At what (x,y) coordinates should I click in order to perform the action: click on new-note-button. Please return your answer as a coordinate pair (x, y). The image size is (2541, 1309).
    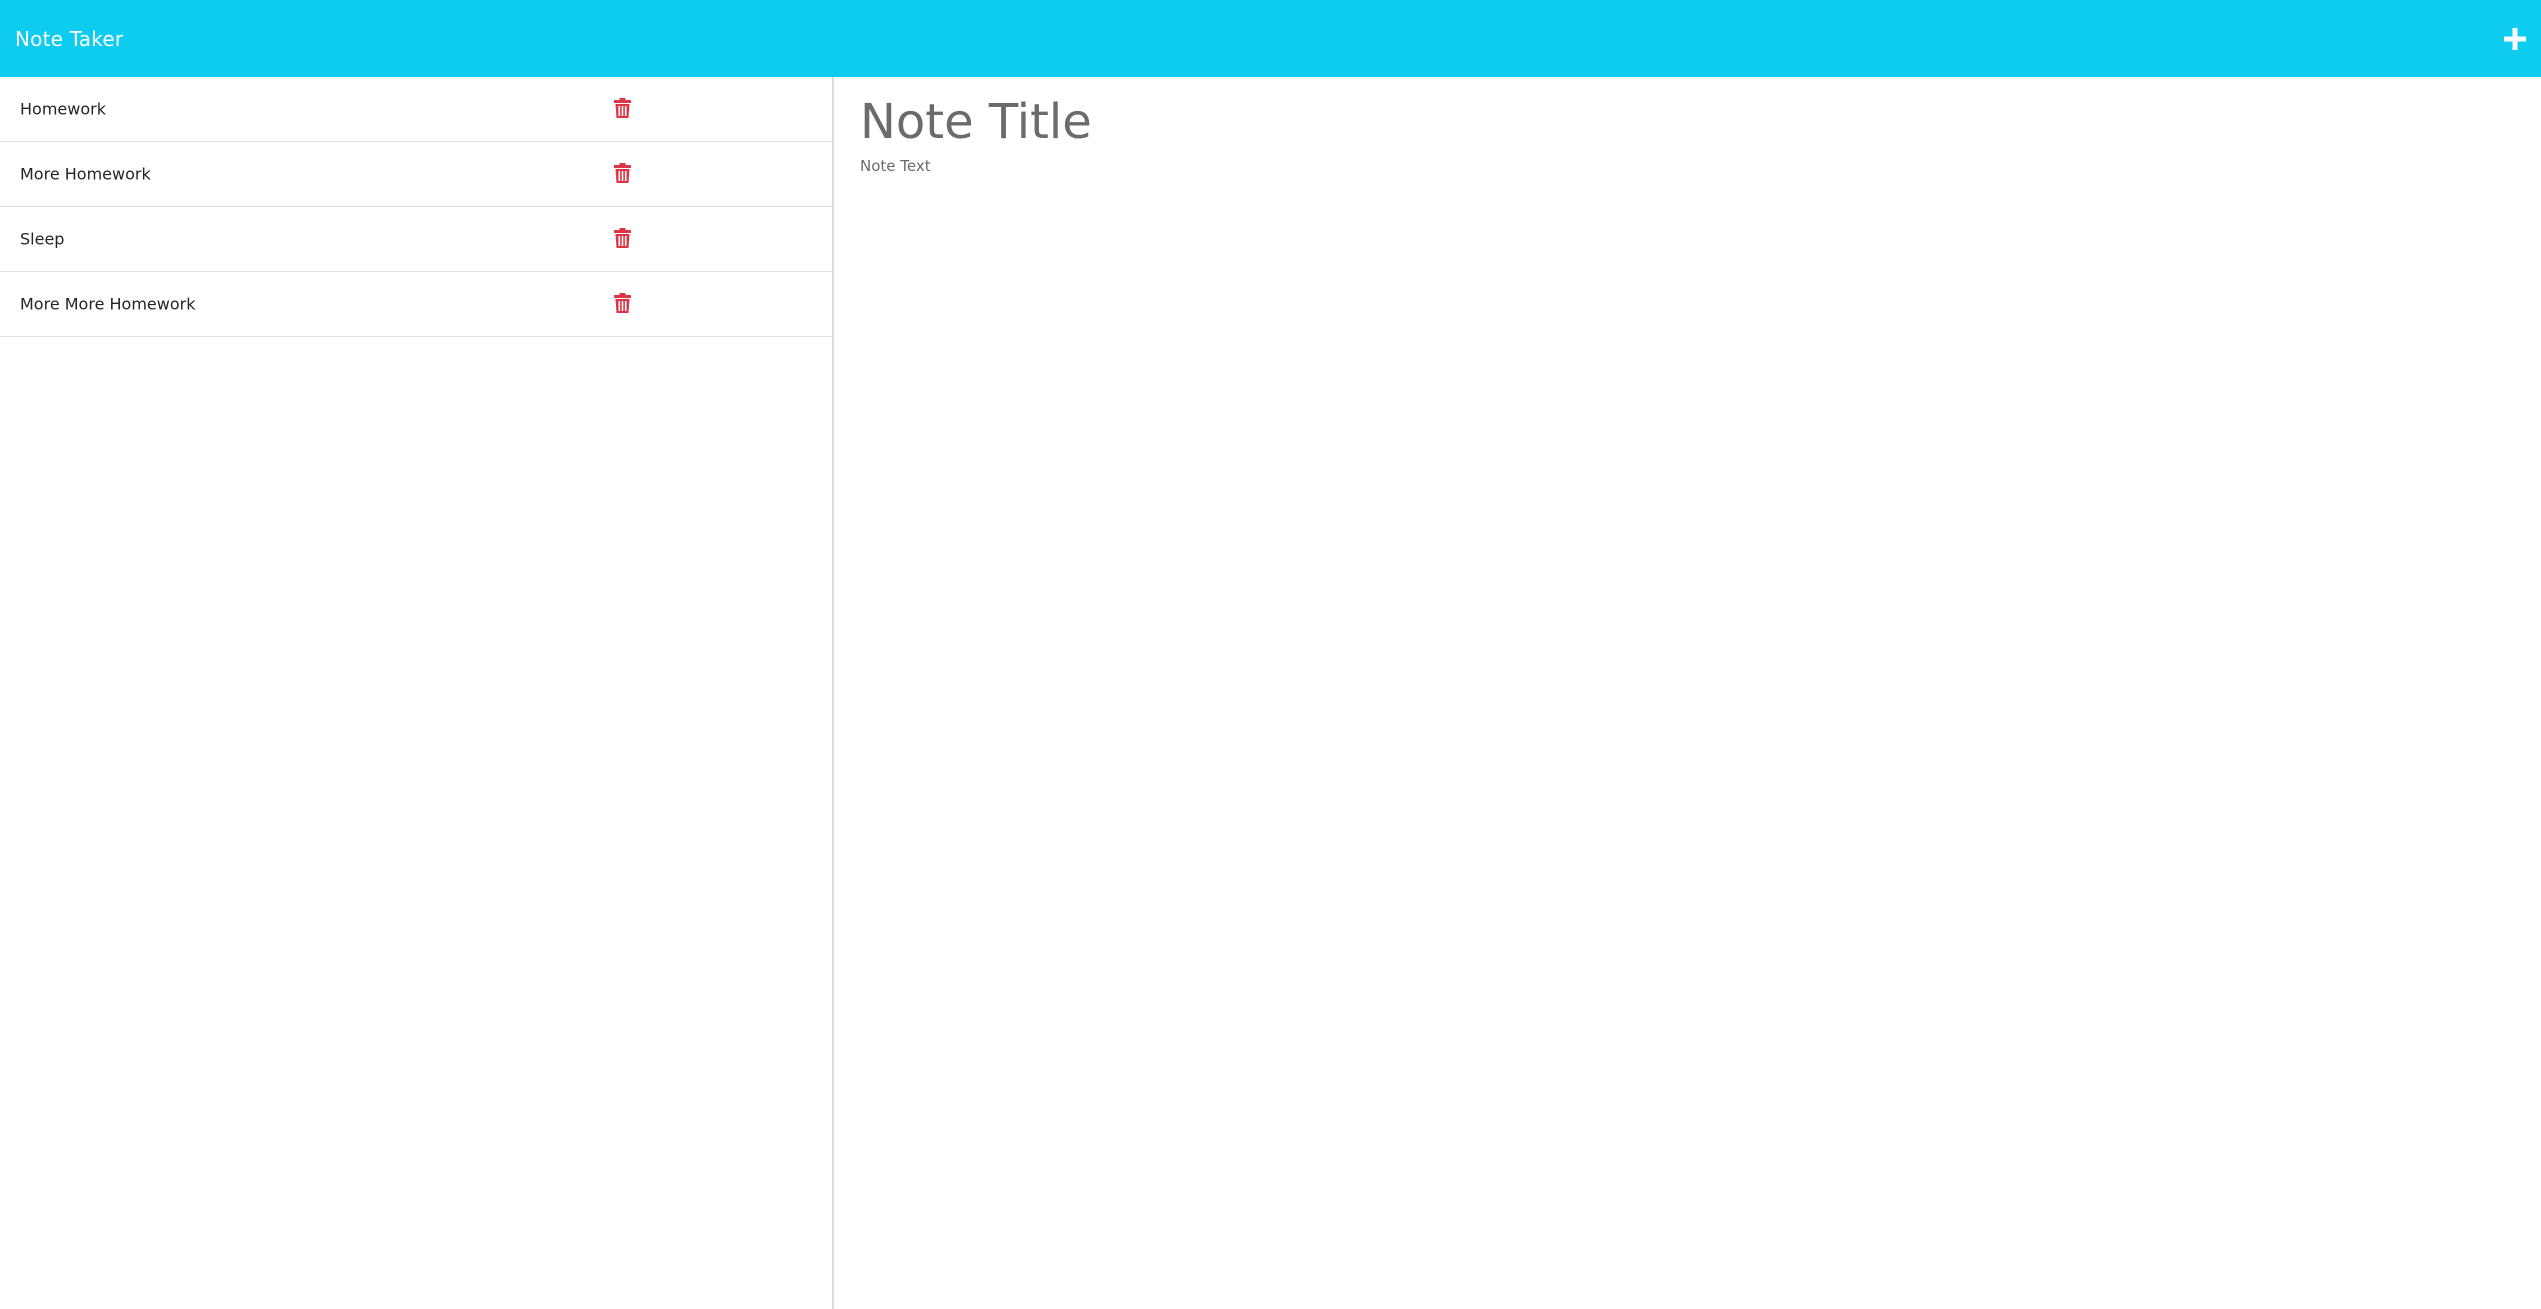
    Looking at the image, I should click on (2515, 39).